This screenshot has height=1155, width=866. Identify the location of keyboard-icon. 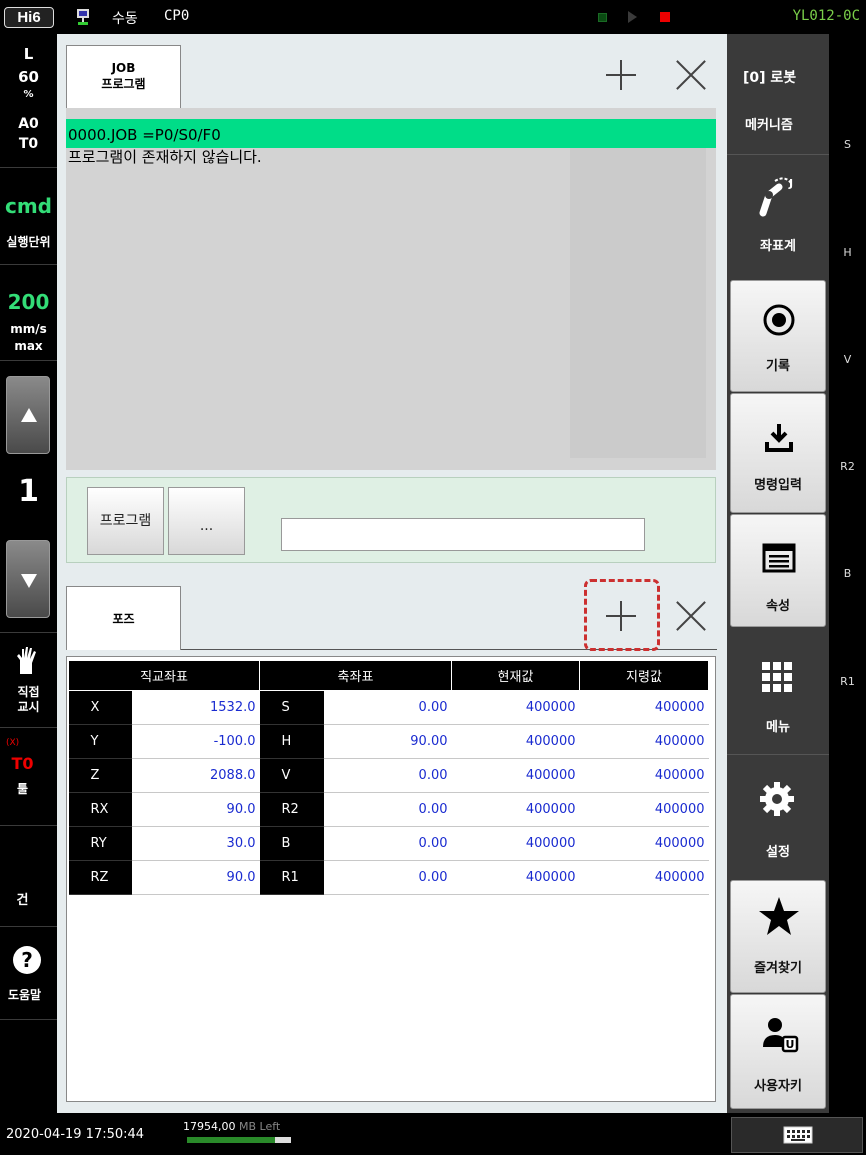
(798, 1135).